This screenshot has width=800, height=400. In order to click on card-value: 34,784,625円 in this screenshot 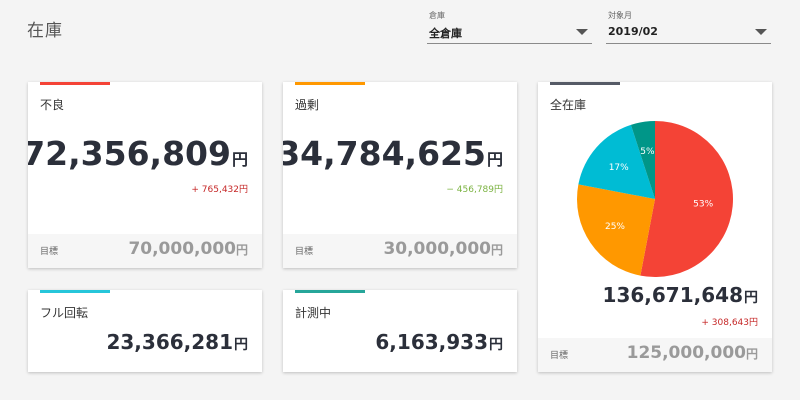, I will do `click(393, 153)`.